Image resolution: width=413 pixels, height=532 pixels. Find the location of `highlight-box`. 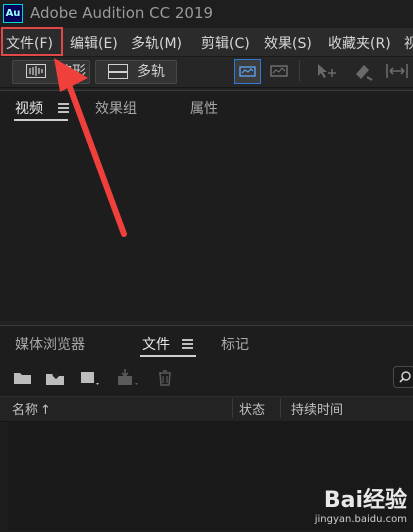

highlight-box is located at coordinates (32, 41).